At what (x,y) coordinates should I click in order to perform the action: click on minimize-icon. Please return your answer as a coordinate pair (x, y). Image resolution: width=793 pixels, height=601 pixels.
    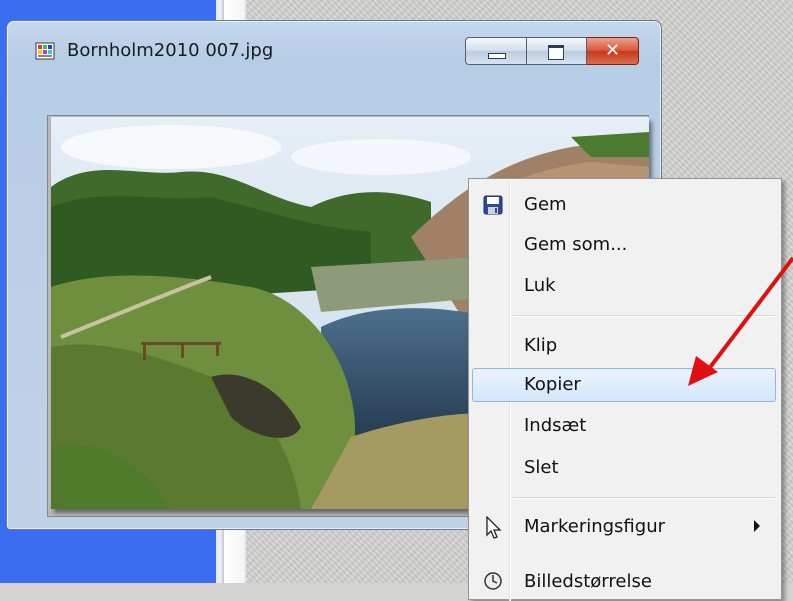
    Looking at the image, I should click on (497, 56).